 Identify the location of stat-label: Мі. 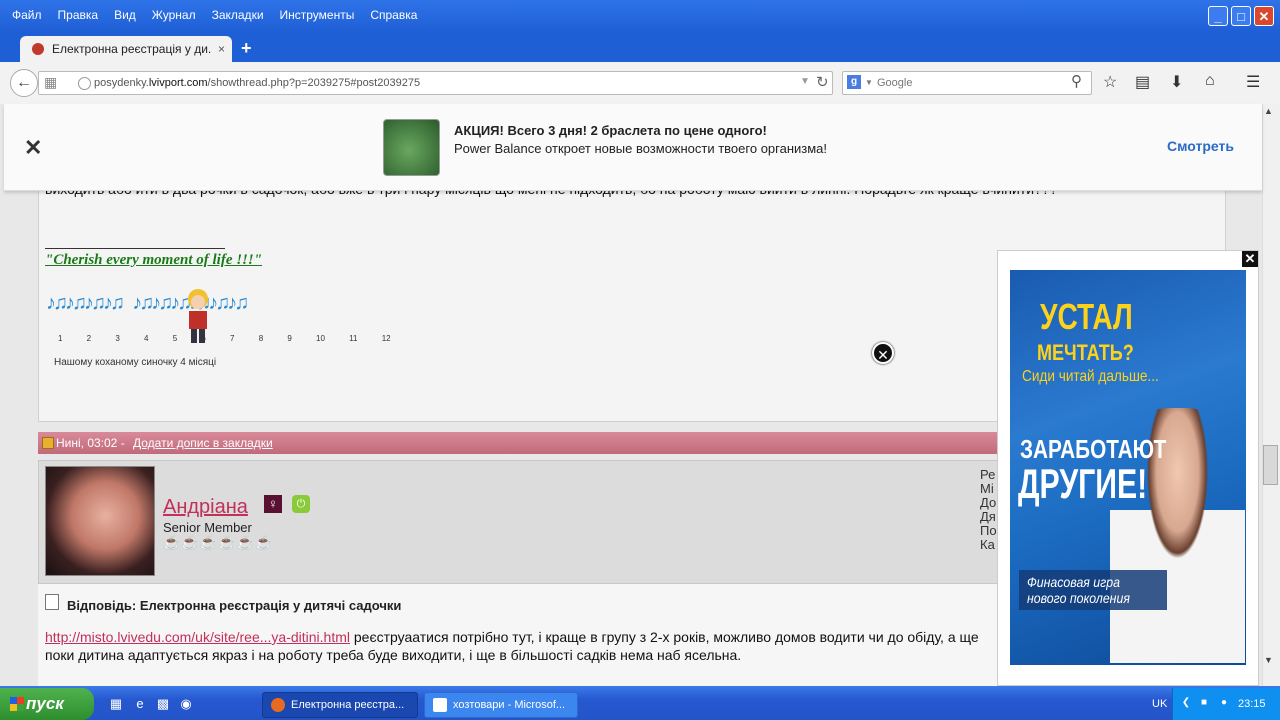
(987, 488).